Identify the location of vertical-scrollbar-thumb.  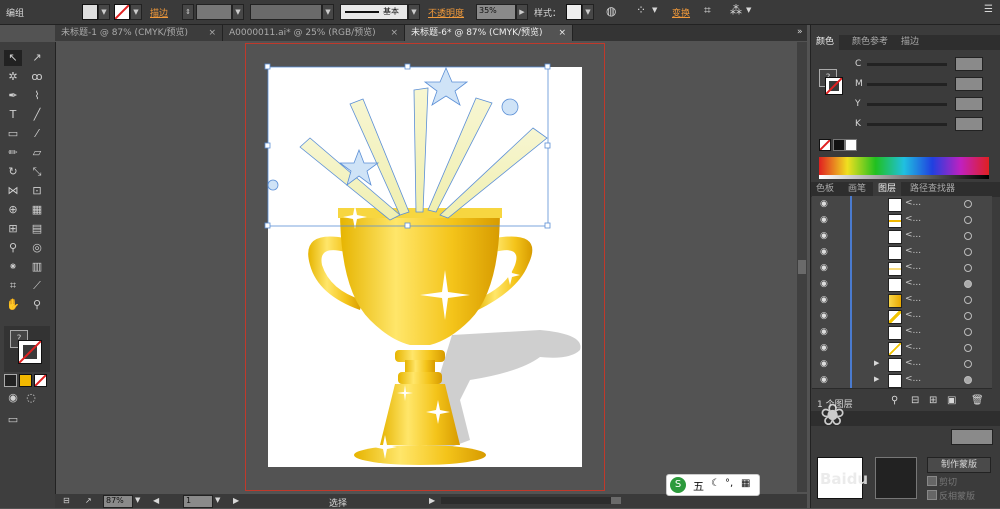
(802, 267).